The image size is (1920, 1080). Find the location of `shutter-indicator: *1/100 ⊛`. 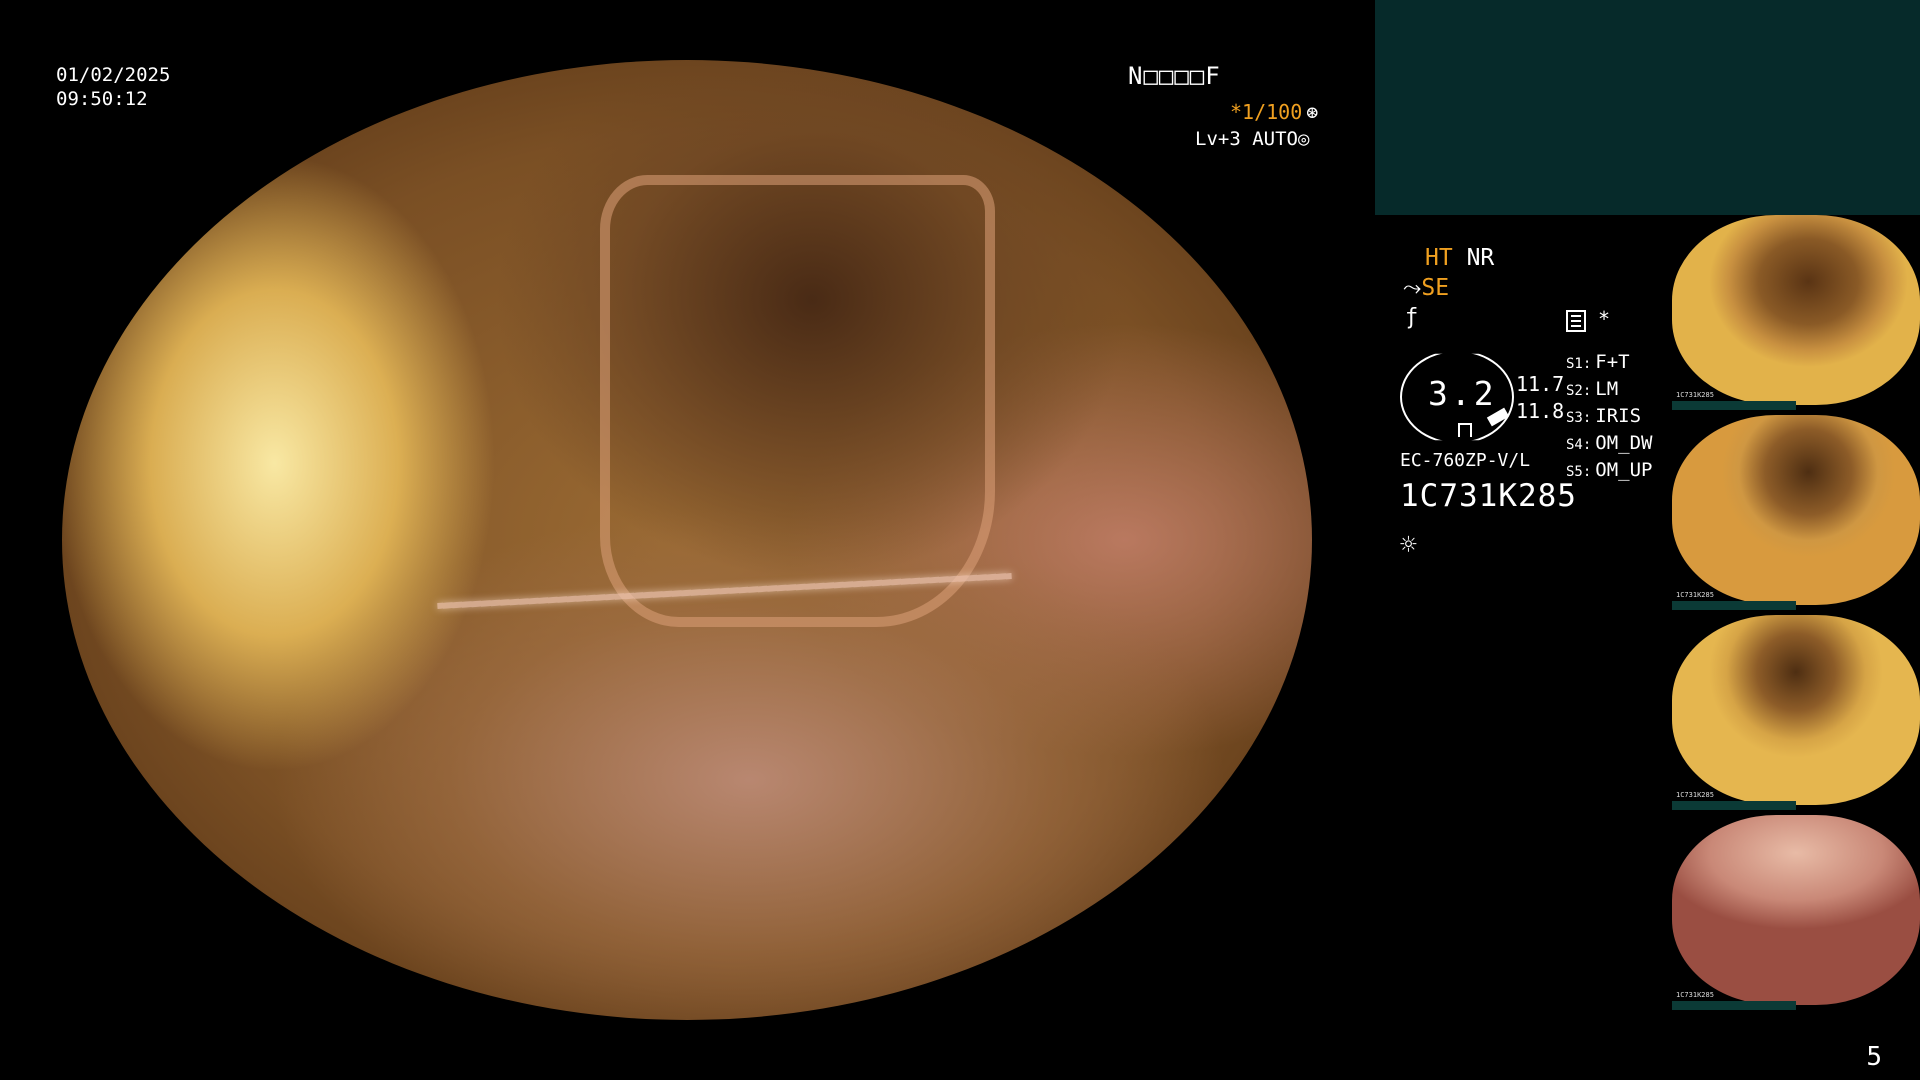

shutter-indicator: *1/100 ⊛ is located at coordinates (1274, 112).